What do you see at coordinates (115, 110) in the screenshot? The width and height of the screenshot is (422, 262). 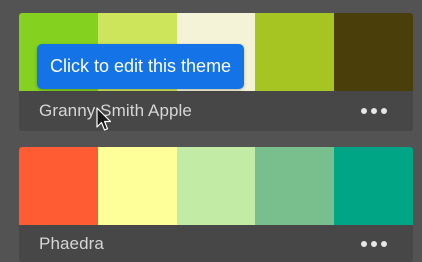 I see `theme-name: Granny Smith Apple` at bounding box center [115, 110].